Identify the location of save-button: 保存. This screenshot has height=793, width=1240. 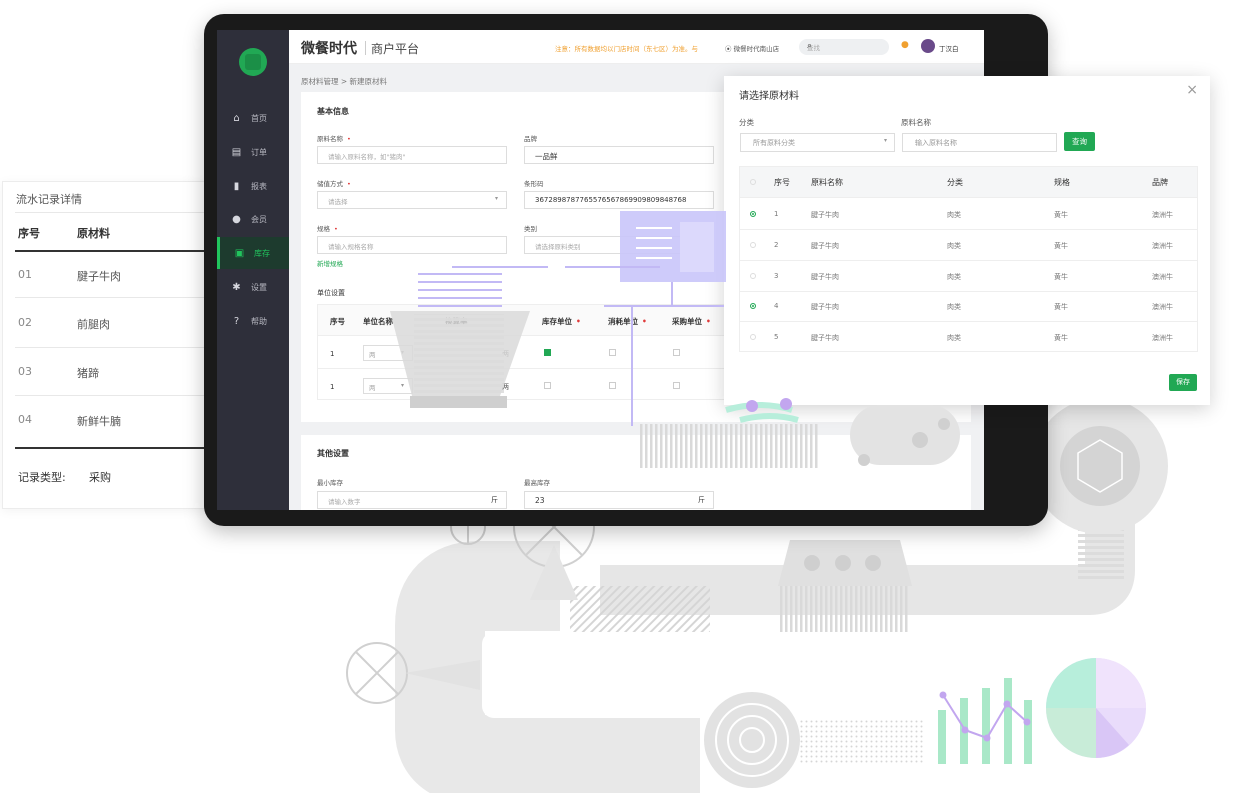
(1183, 382).